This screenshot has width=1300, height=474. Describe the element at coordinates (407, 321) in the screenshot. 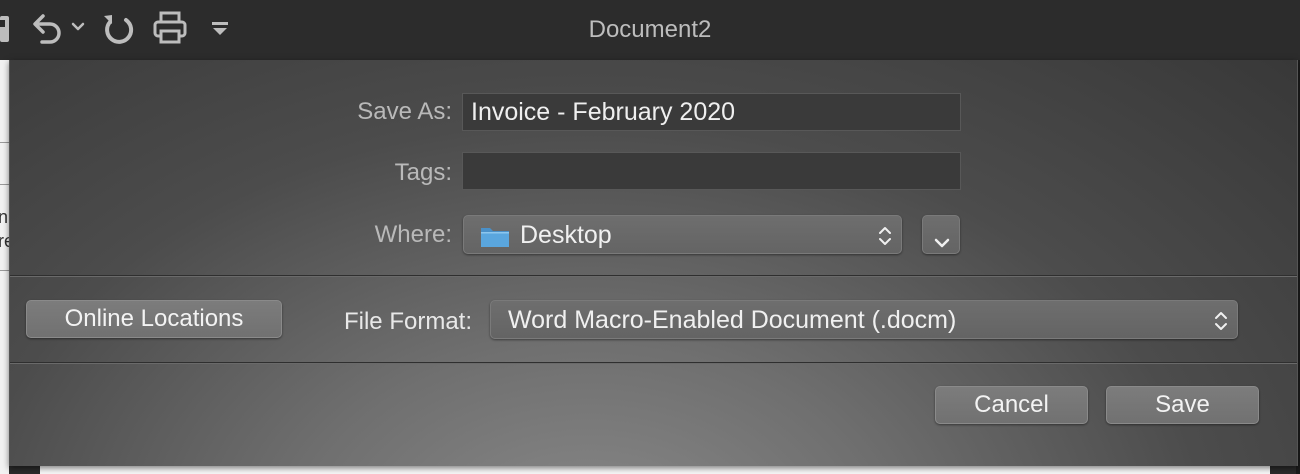

I see `file-format-label: File Format:` at that location.